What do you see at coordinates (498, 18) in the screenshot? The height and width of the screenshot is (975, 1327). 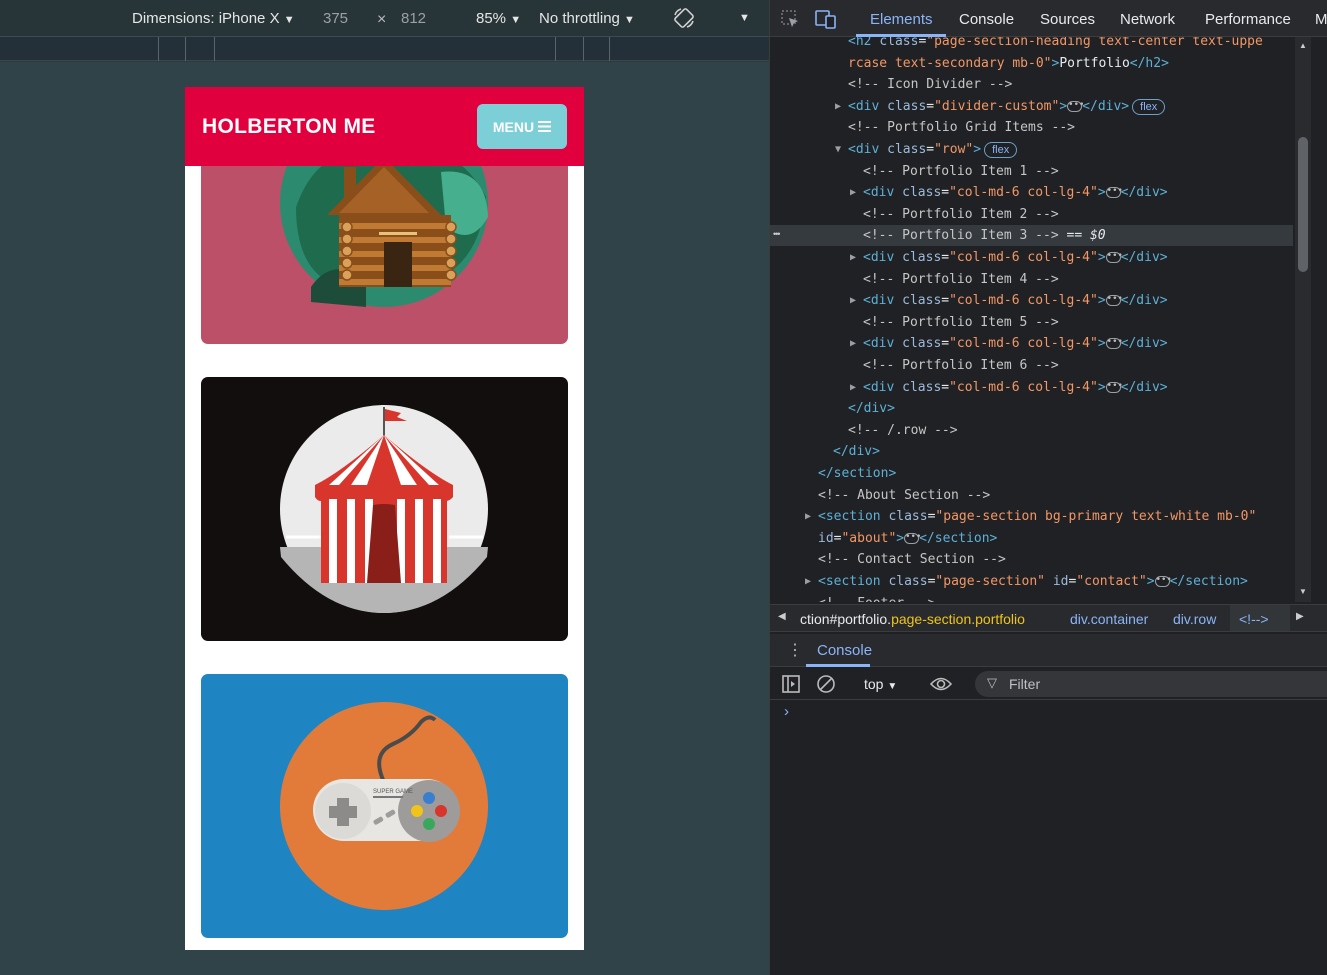 I see `zoom-dropdown: 85% ▼` at bounding box center [498, 18].